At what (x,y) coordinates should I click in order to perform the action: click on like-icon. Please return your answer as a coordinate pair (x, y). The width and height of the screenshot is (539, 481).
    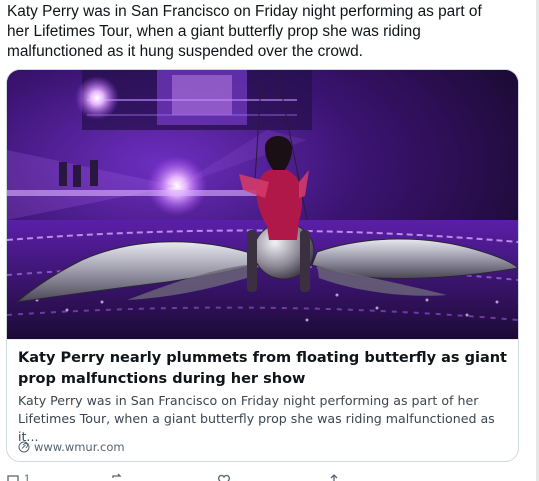
    Looking at the image, I should click on (224, 477).